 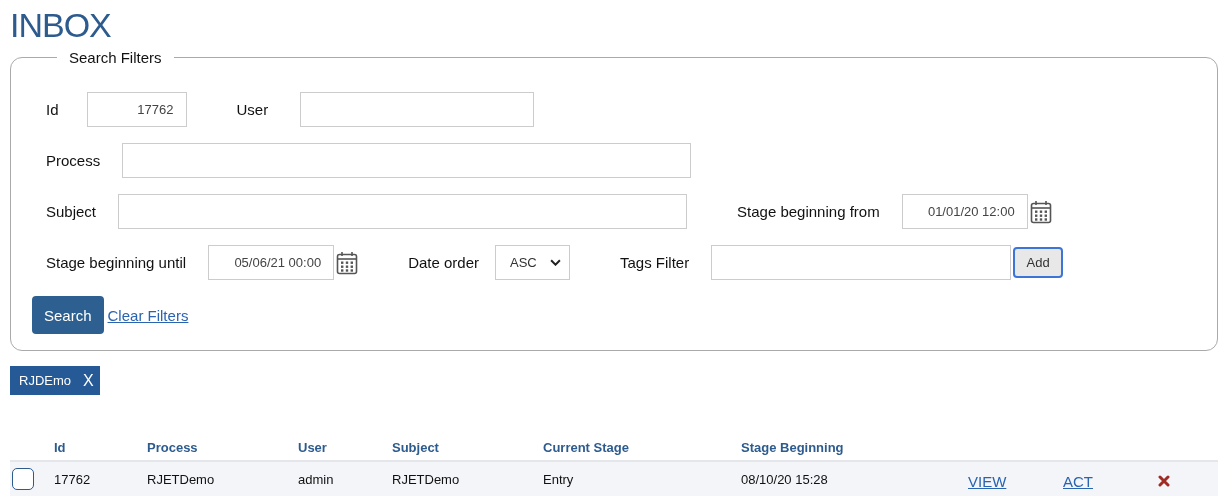 What do you see at coordinates (861, 262) in the screenshot?
I see `tags-field` at bounding box center [861, 262].